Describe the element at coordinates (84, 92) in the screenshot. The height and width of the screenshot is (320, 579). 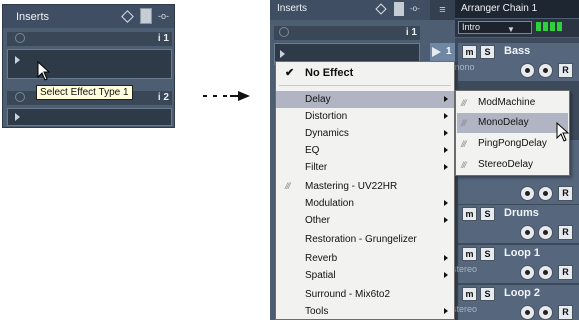
I see `effect-type-tooltip: Select Effect Type 1` at that location.